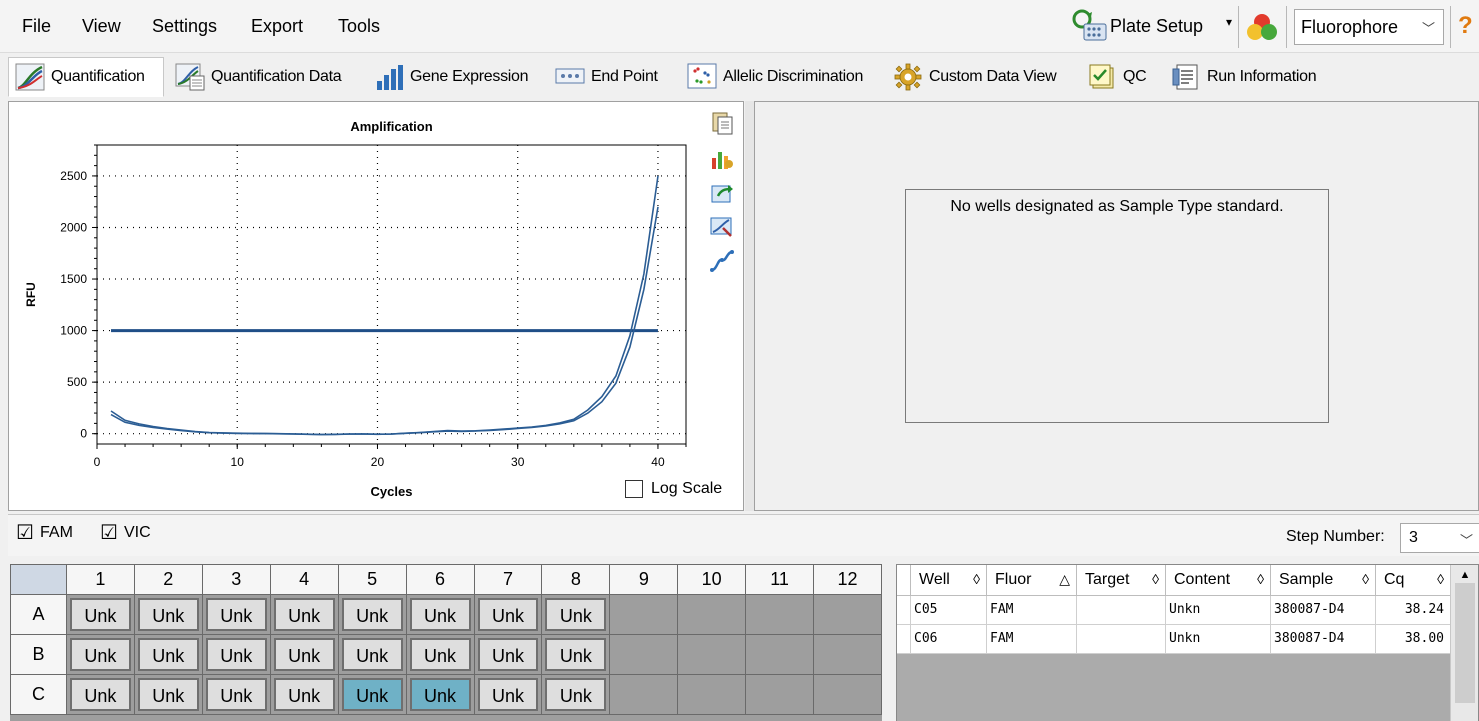 This screenshot has height=721, width=1479. Describe the element at coordinates (265, 77) in the screenshot. I see `tab-quantification-data: Quantification Data` at that location.